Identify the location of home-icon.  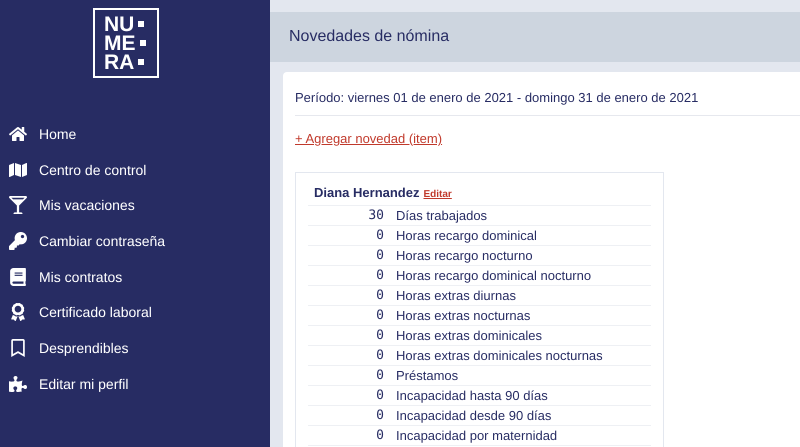
(18, 133).